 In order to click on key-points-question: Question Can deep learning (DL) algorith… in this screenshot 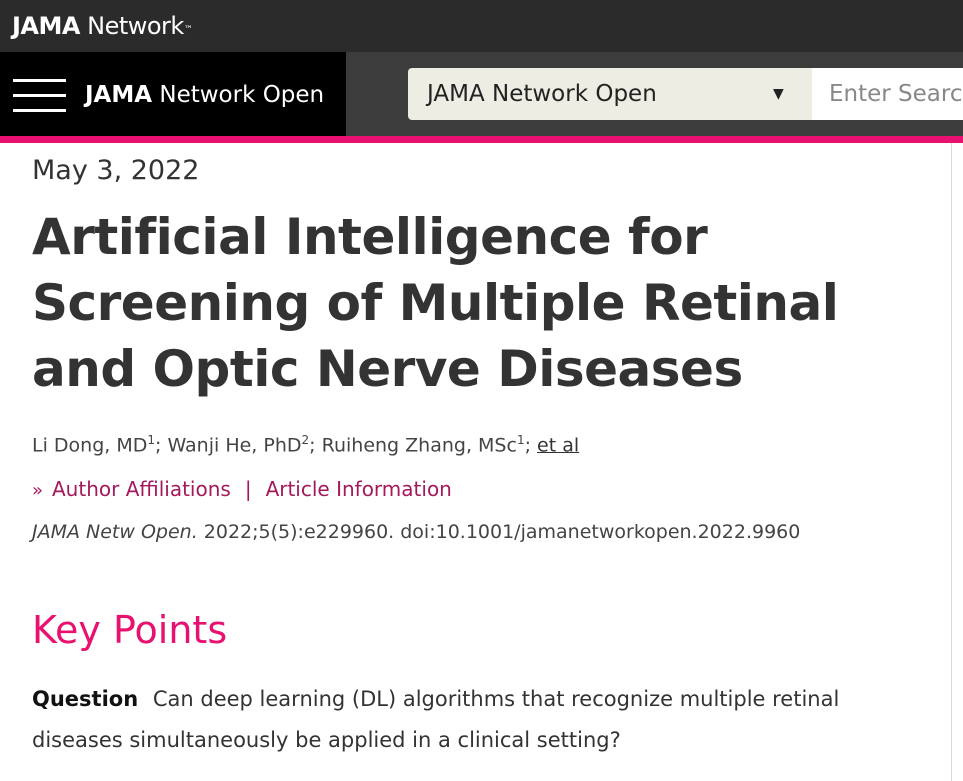, I will do `click(472, 720)`.